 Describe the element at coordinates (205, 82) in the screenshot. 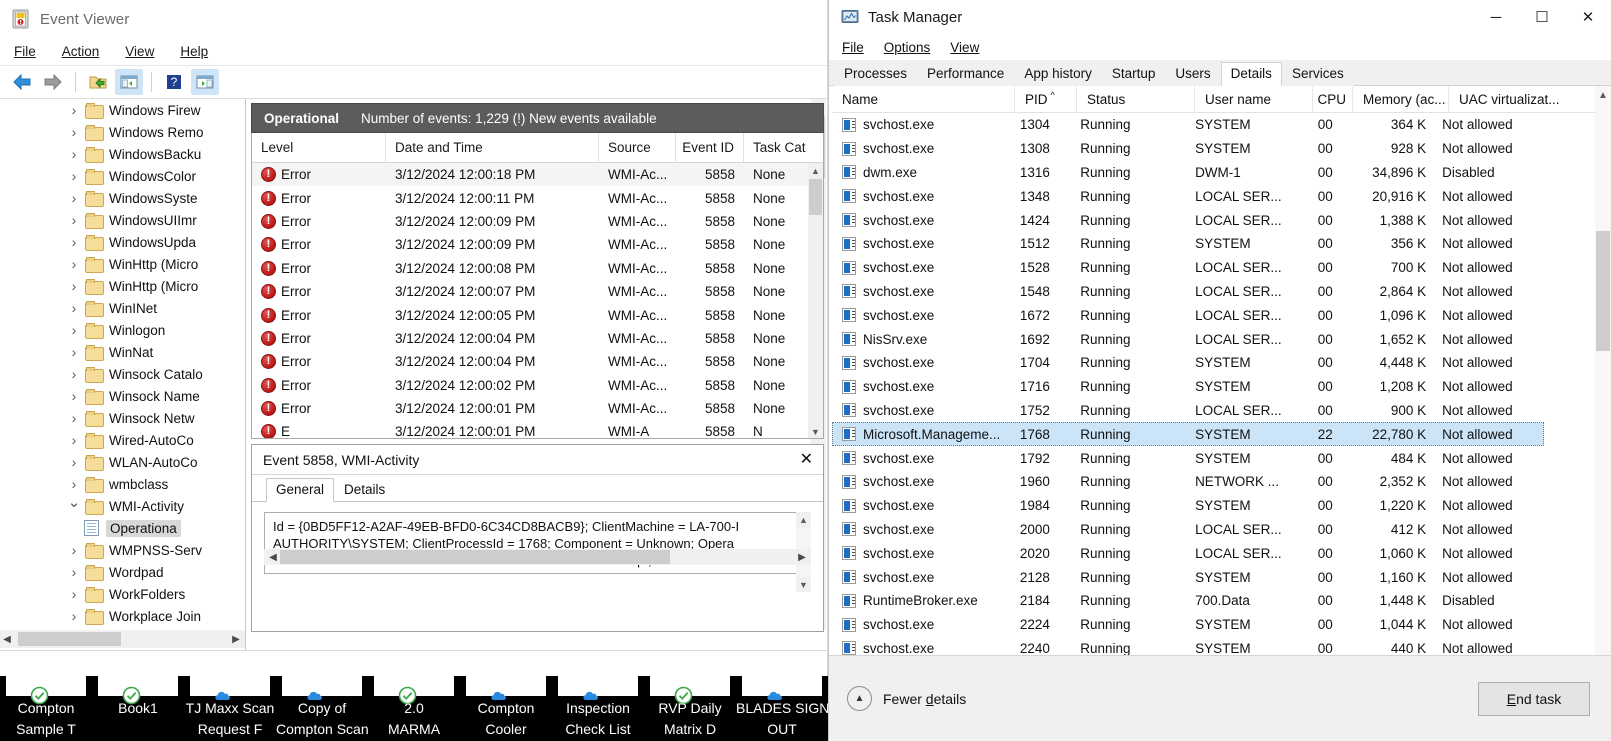

I see `show-hide-action-pane-icon` at that location.